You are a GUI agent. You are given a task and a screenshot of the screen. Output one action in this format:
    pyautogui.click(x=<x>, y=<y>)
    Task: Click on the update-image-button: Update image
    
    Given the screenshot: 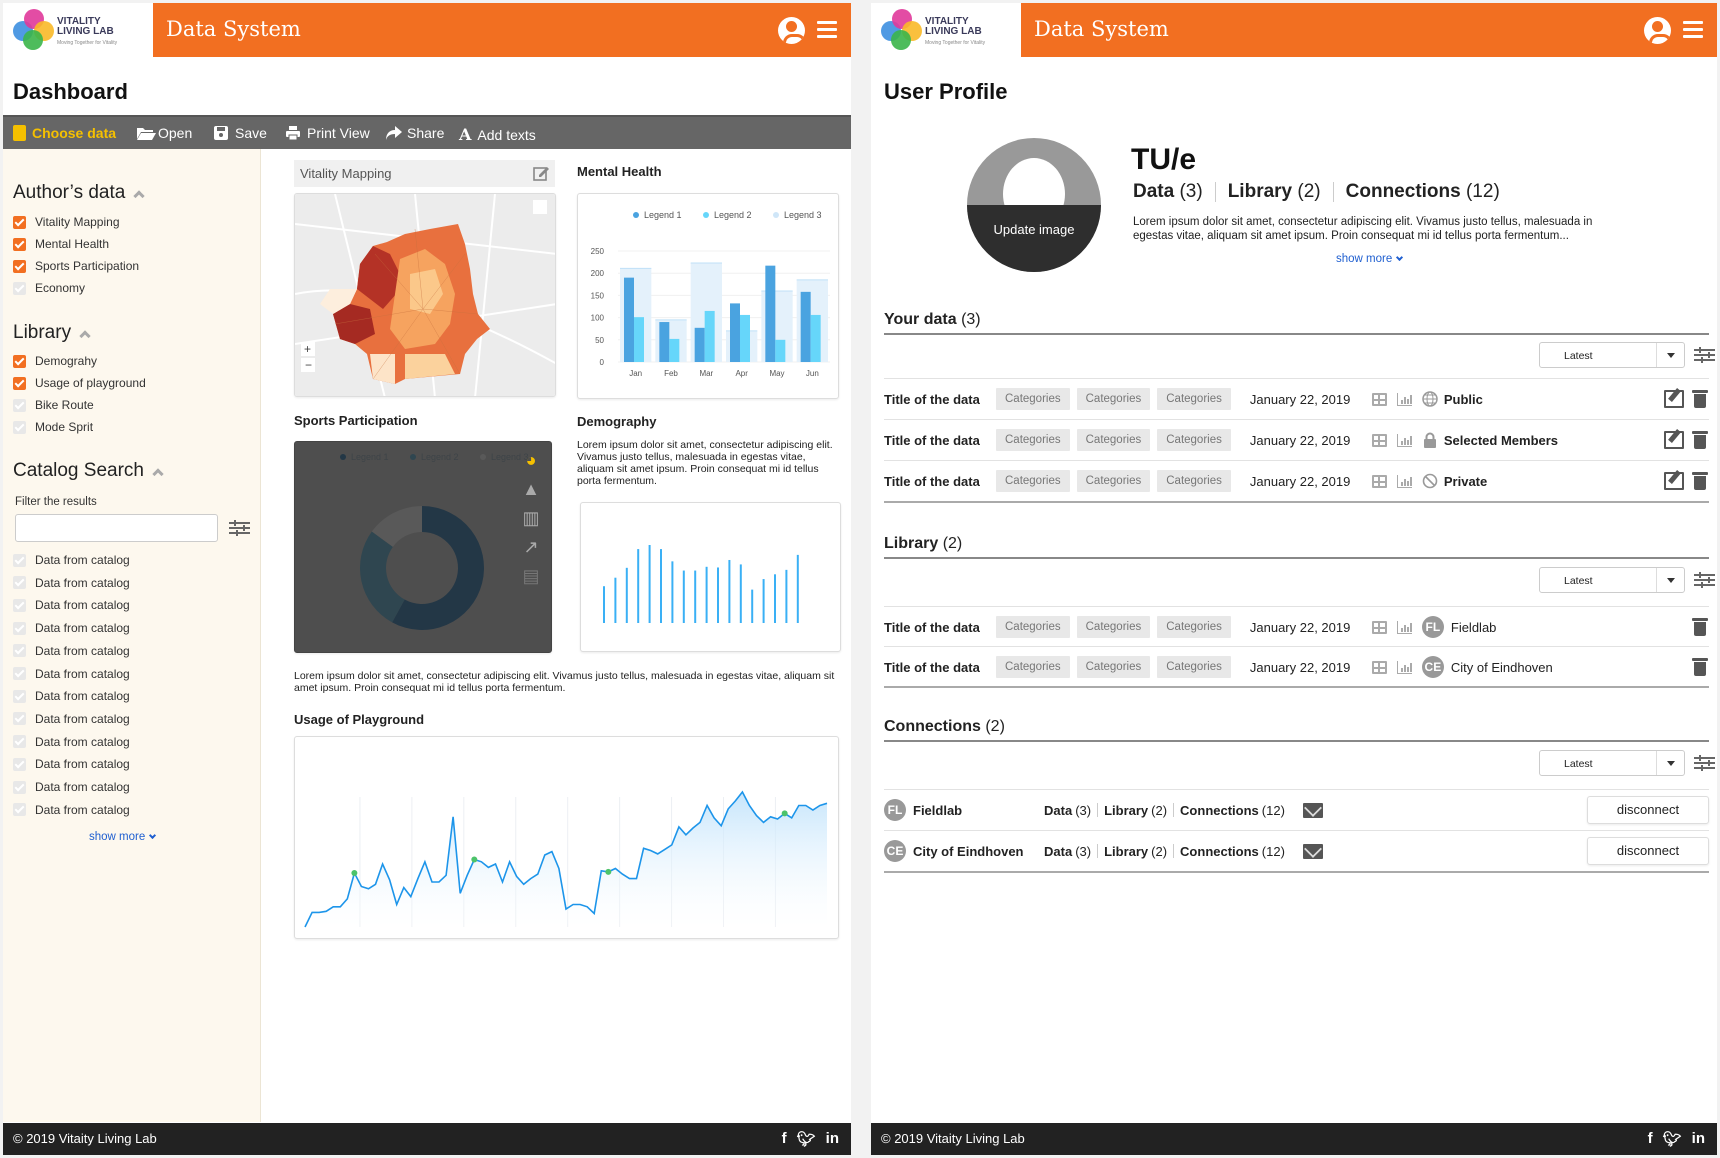 What is the action you would take?
    pyautogui.click(x=1034, y=229)
    